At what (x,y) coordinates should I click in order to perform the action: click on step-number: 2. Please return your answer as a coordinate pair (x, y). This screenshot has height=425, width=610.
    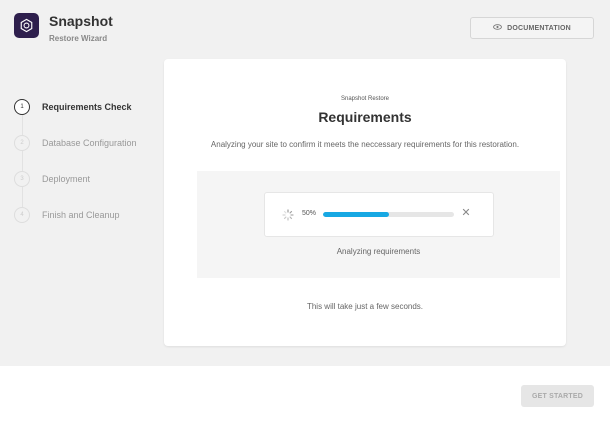
    Looking at the image, I should click on (22, 143).